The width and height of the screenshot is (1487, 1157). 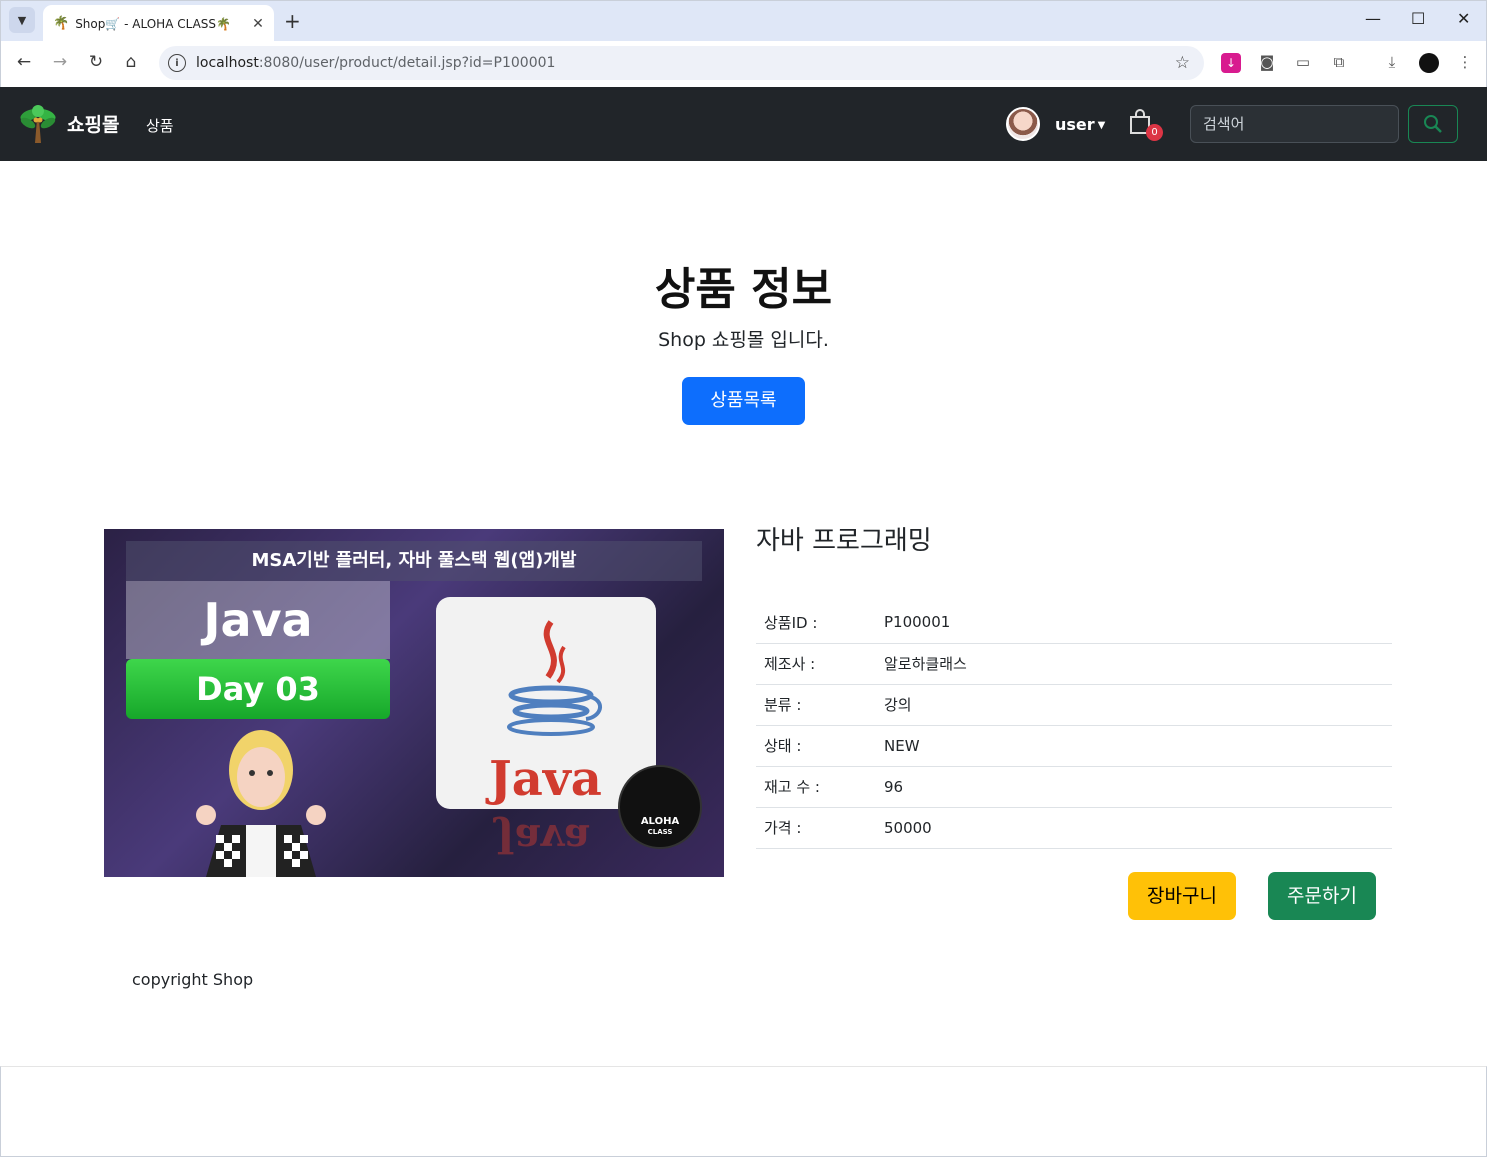 What do you see at coordinates (816, 828) in the screenshot?
I see `row-label: 가격 :` at bounding box center [816, 828].